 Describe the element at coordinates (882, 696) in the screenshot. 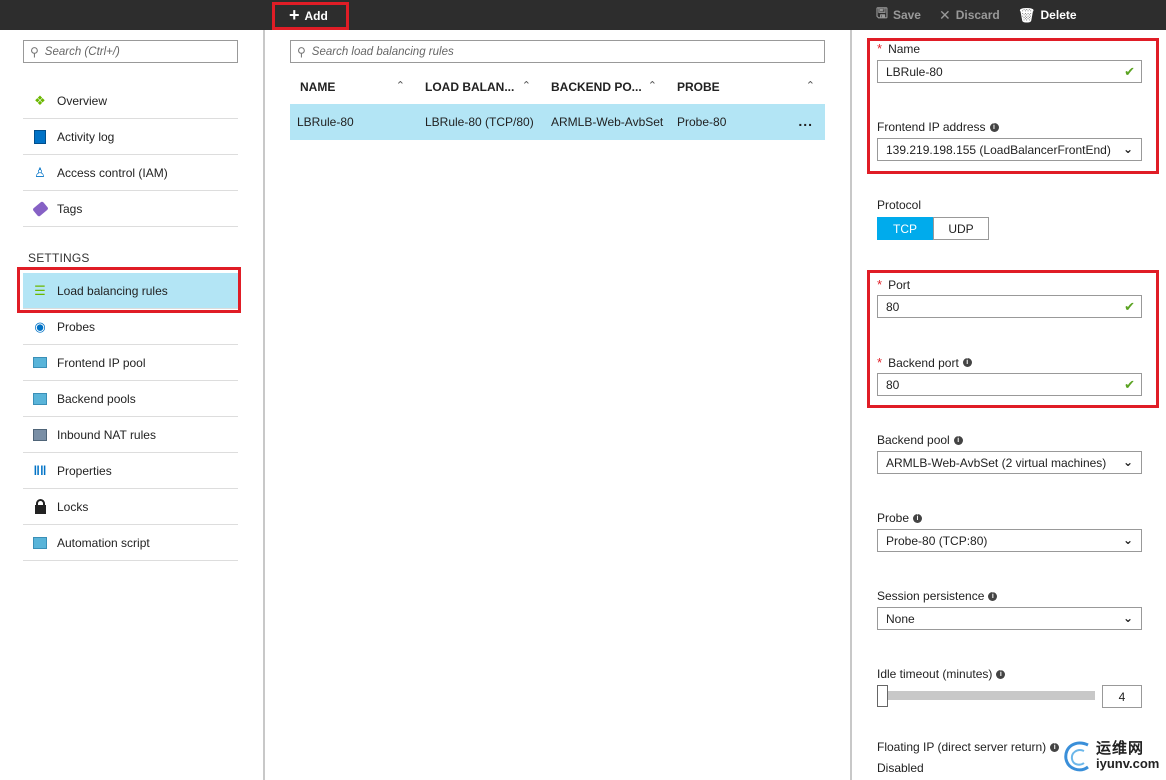

I see `idle-timeout-slider-handle` at that location.